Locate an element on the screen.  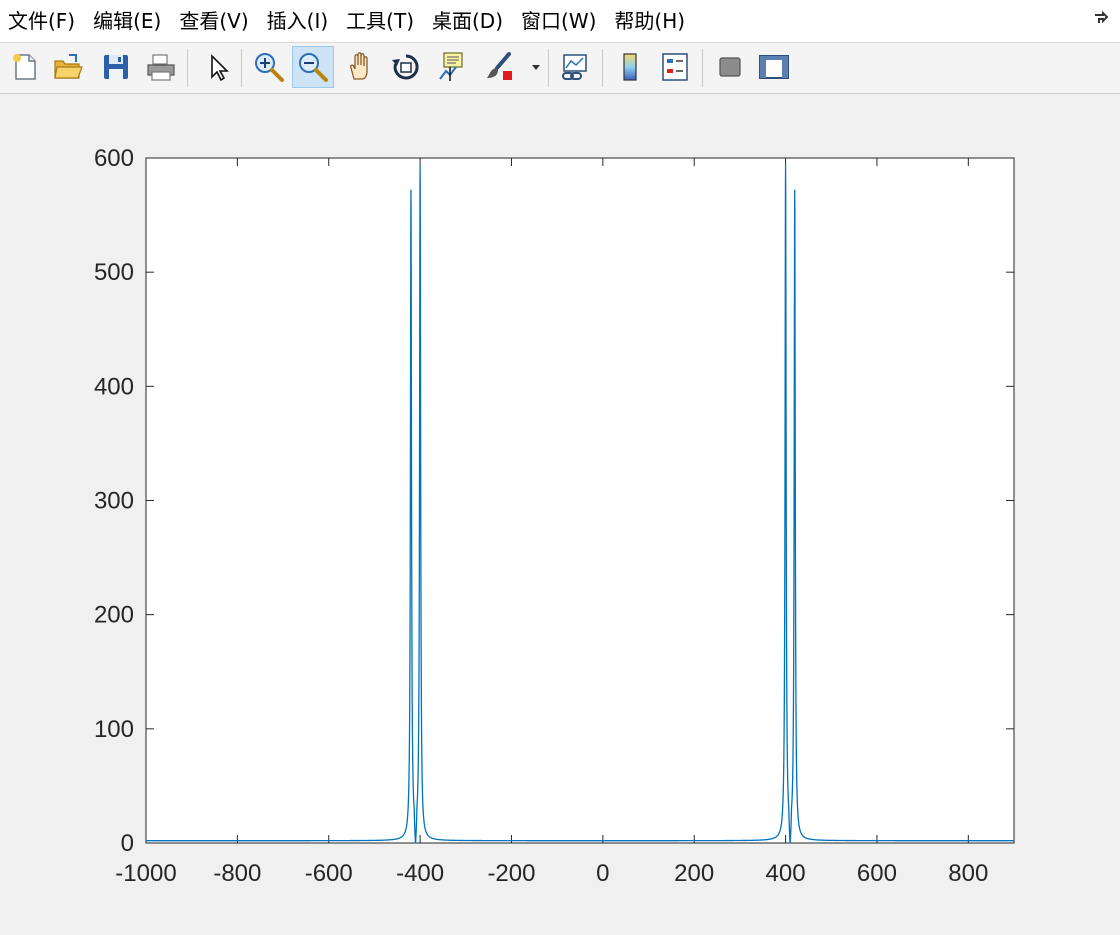
menu-window: 窗口(W) is located at coordinates (558, 21).